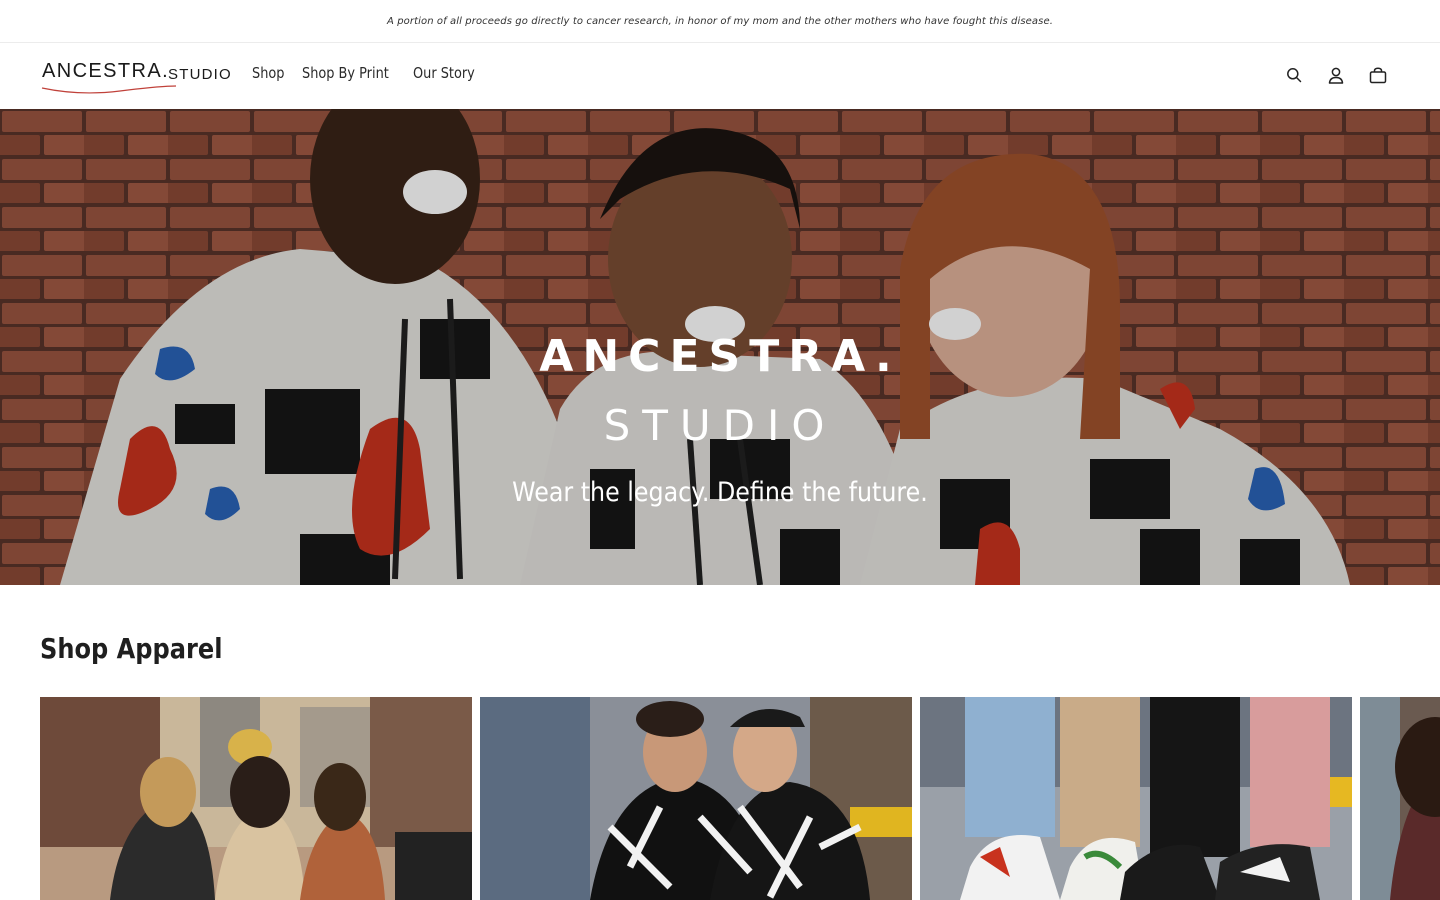 The height and width of the screenshot is (900, 1440). Describe the element at coordinates (1294, 75) in the screenshot. I see `search-icon` at that location.